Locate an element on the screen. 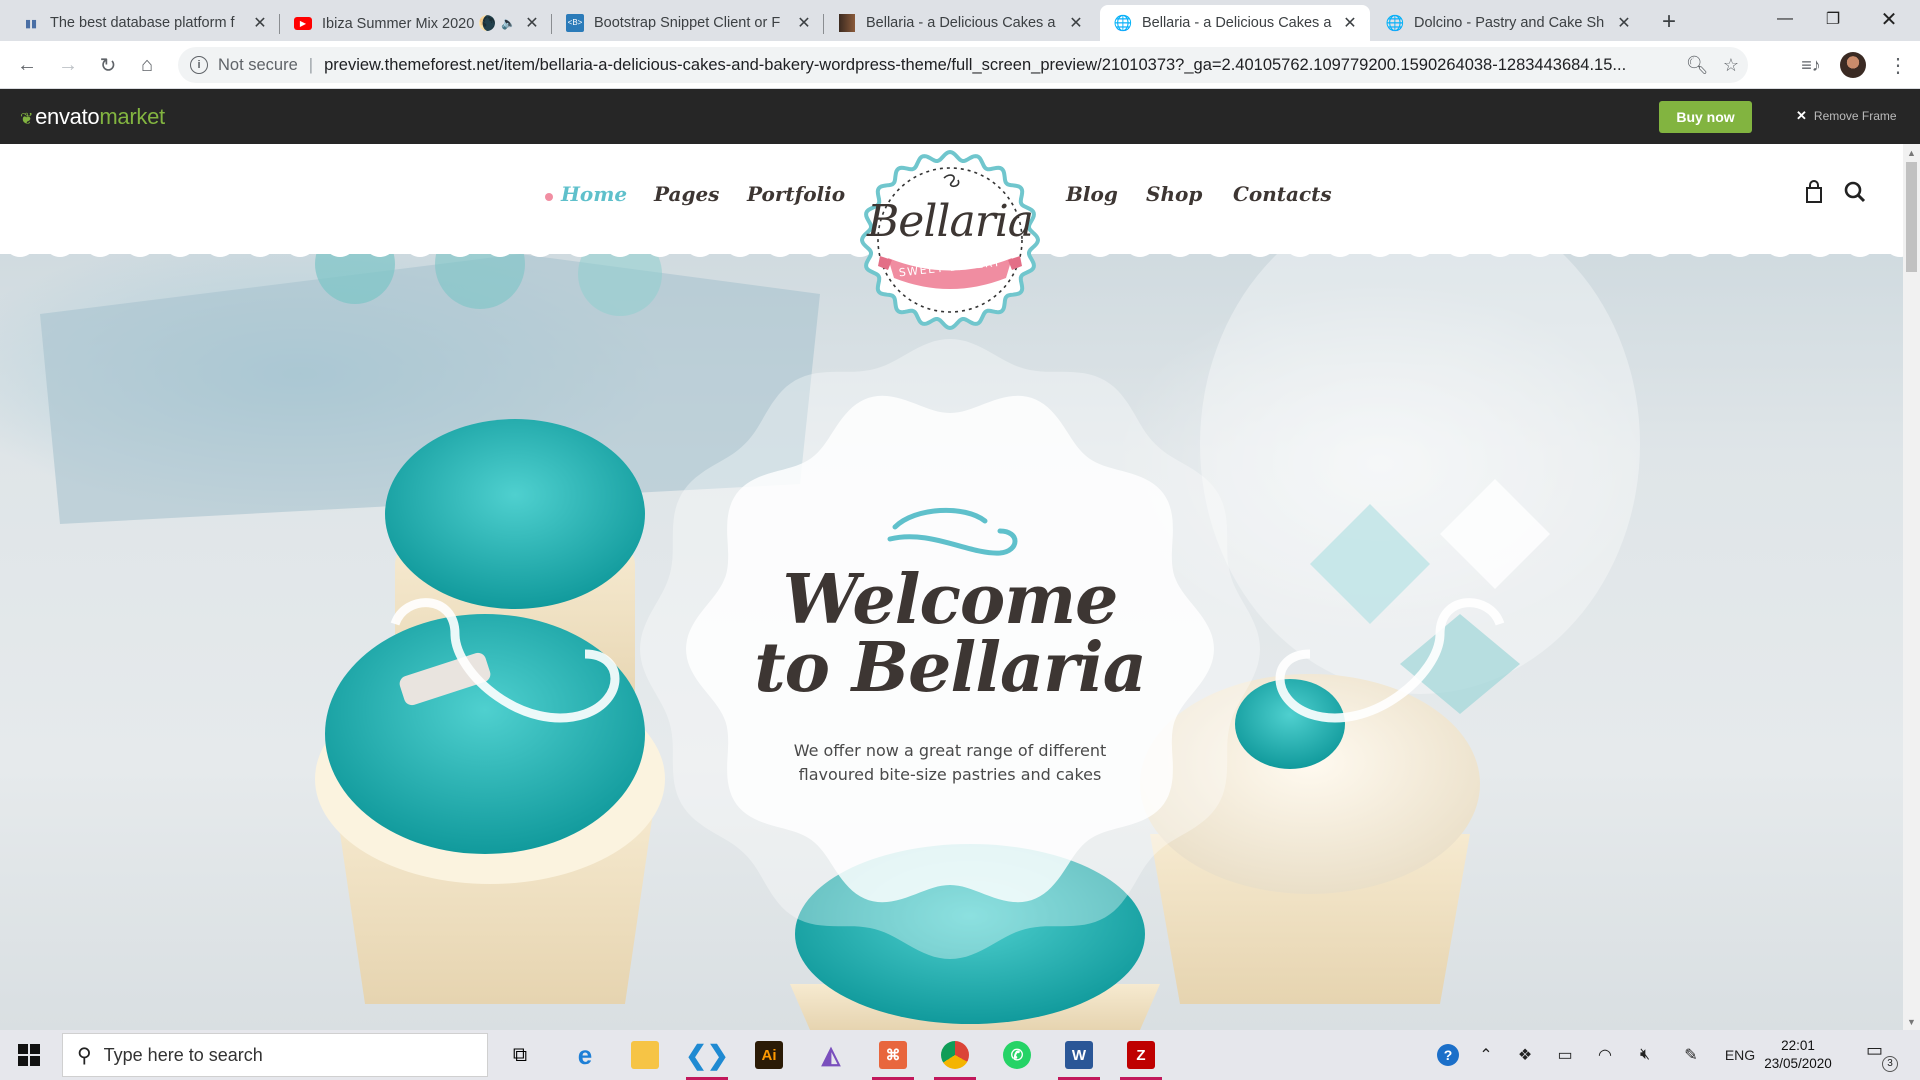 The width and height of the screenshot is (1920, 1080). hero-title: Welcome to Bellaria is located at coordinates (950, 634).